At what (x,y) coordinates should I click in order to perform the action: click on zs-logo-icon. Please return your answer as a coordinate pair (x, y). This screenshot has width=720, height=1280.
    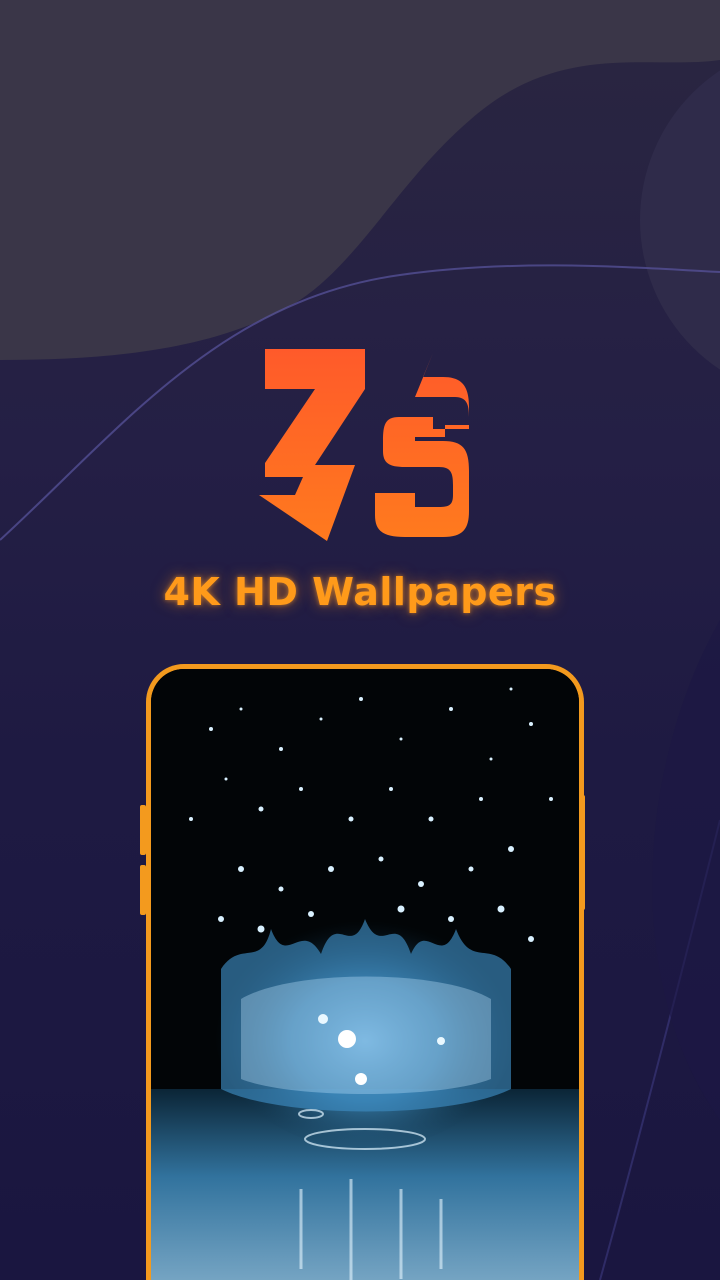
    Looking at the image, I should click on (364, 445).